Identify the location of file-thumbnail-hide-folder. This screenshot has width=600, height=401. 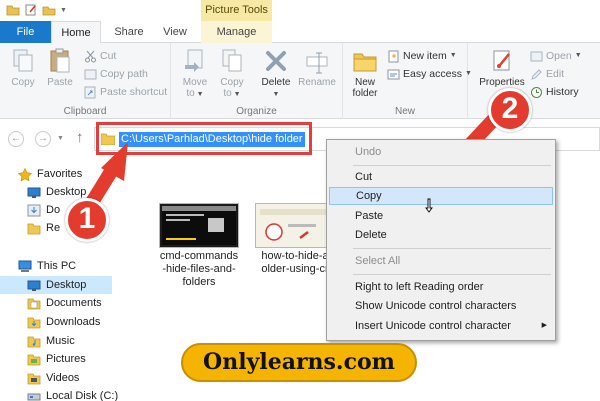
(295, 225).